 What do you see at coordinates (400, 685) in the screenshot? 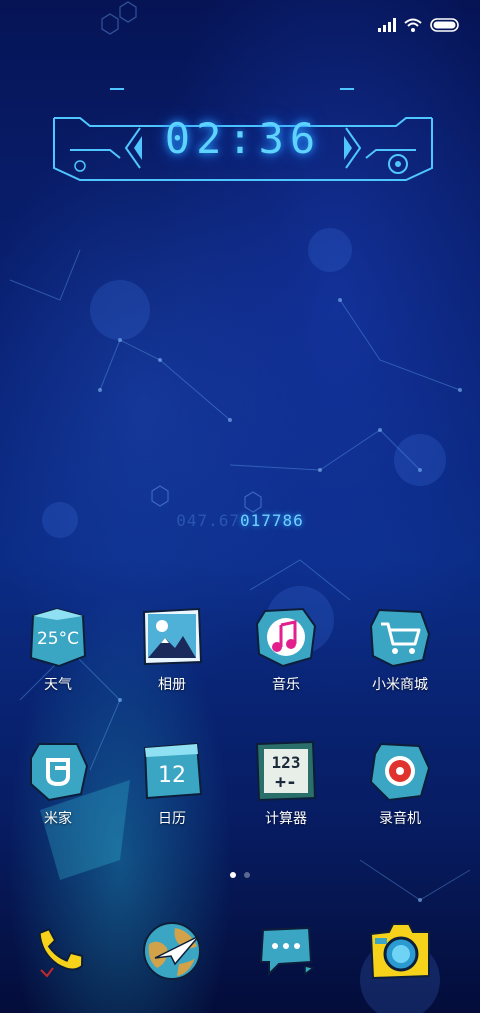
I see `app-mi-store-label: 小米商城` at bounding box center [400, 685].